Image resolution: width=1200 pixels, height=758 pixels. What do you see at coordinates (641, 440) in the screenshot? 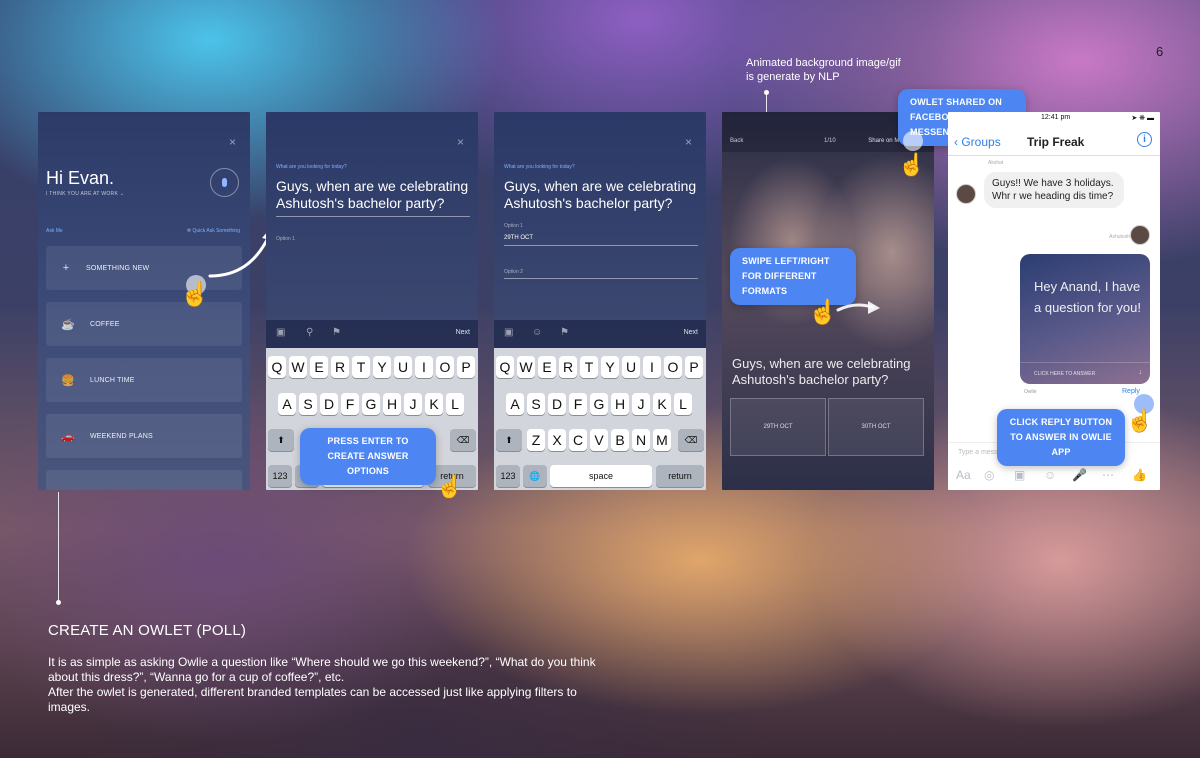
I see `key-n: N` at bounding box center [641, 440].